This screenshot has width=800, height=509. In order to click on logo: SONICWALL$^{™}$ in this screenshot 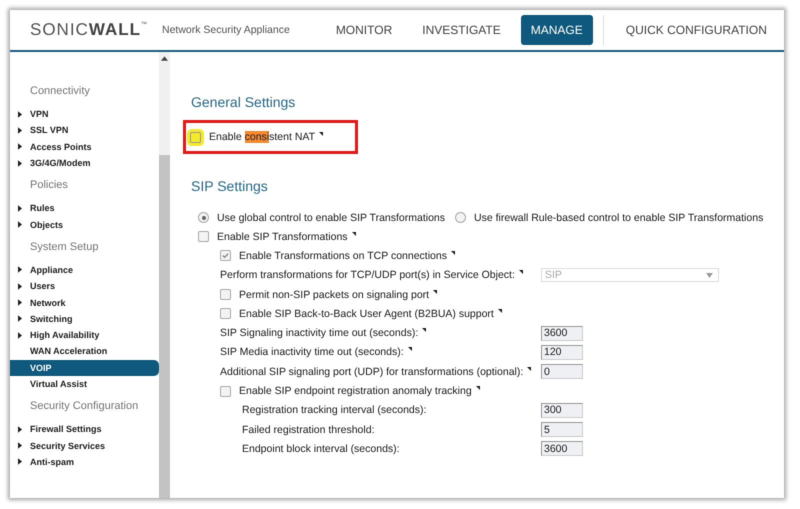, I will do `click(89, 30)`.